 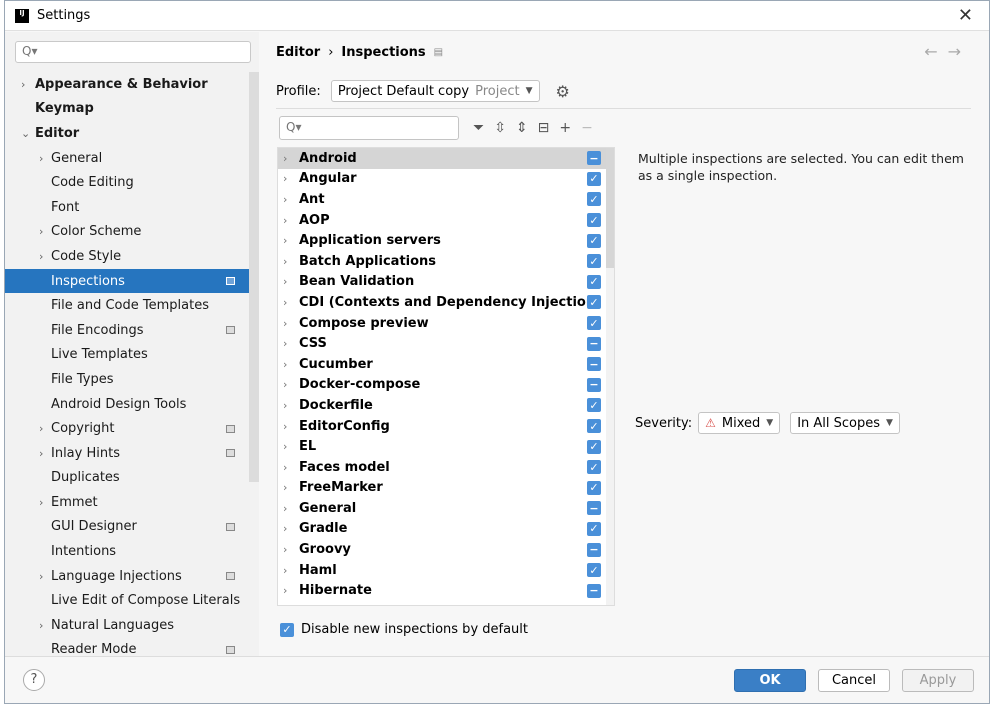 I want to click on reset-icon: ⊟, so click(x=544, y=128).